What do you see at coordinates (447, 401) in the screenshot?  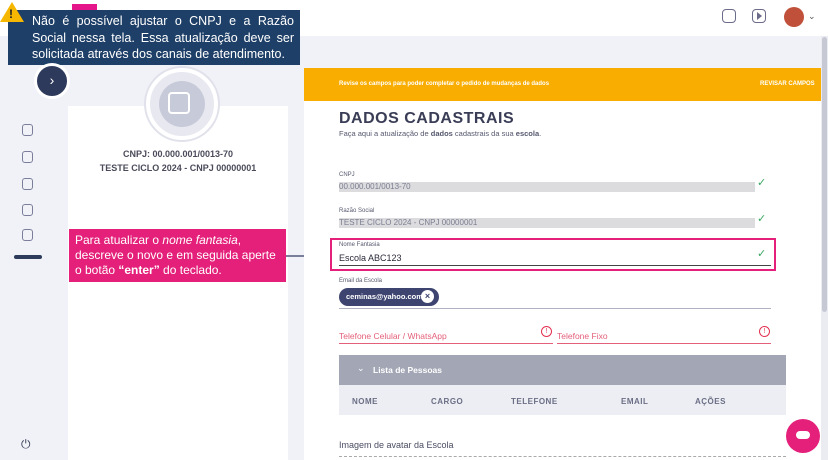 I see `column-header-role: CARGO` at bounding box center [447, 401].